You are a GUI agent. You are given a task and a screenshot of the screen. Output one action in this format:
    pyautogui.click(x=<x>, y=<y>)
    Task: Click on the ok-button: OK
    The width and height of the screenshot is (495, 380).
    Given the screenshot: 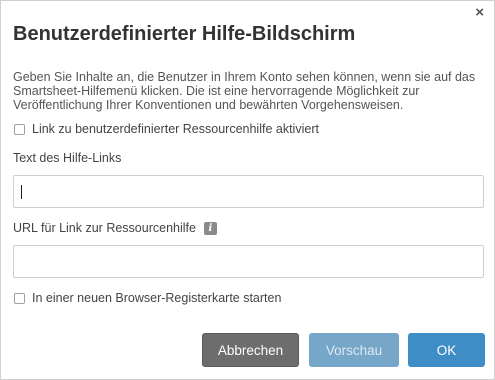 What is the action you would take?
    pyautogui.click(x=446, y=350)
    